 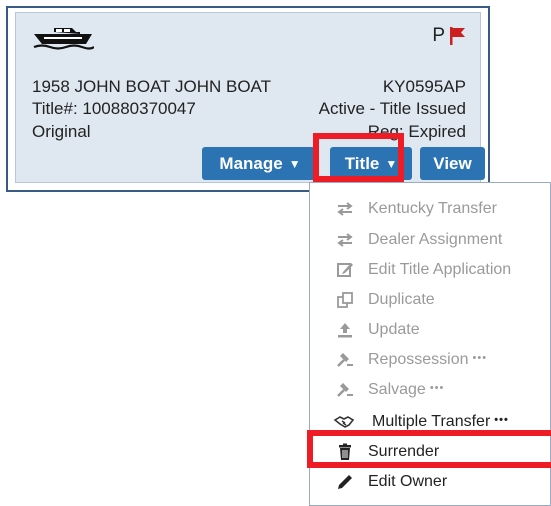 I want to click on registration-number: KY0595AP, so click(x=424, y=86).